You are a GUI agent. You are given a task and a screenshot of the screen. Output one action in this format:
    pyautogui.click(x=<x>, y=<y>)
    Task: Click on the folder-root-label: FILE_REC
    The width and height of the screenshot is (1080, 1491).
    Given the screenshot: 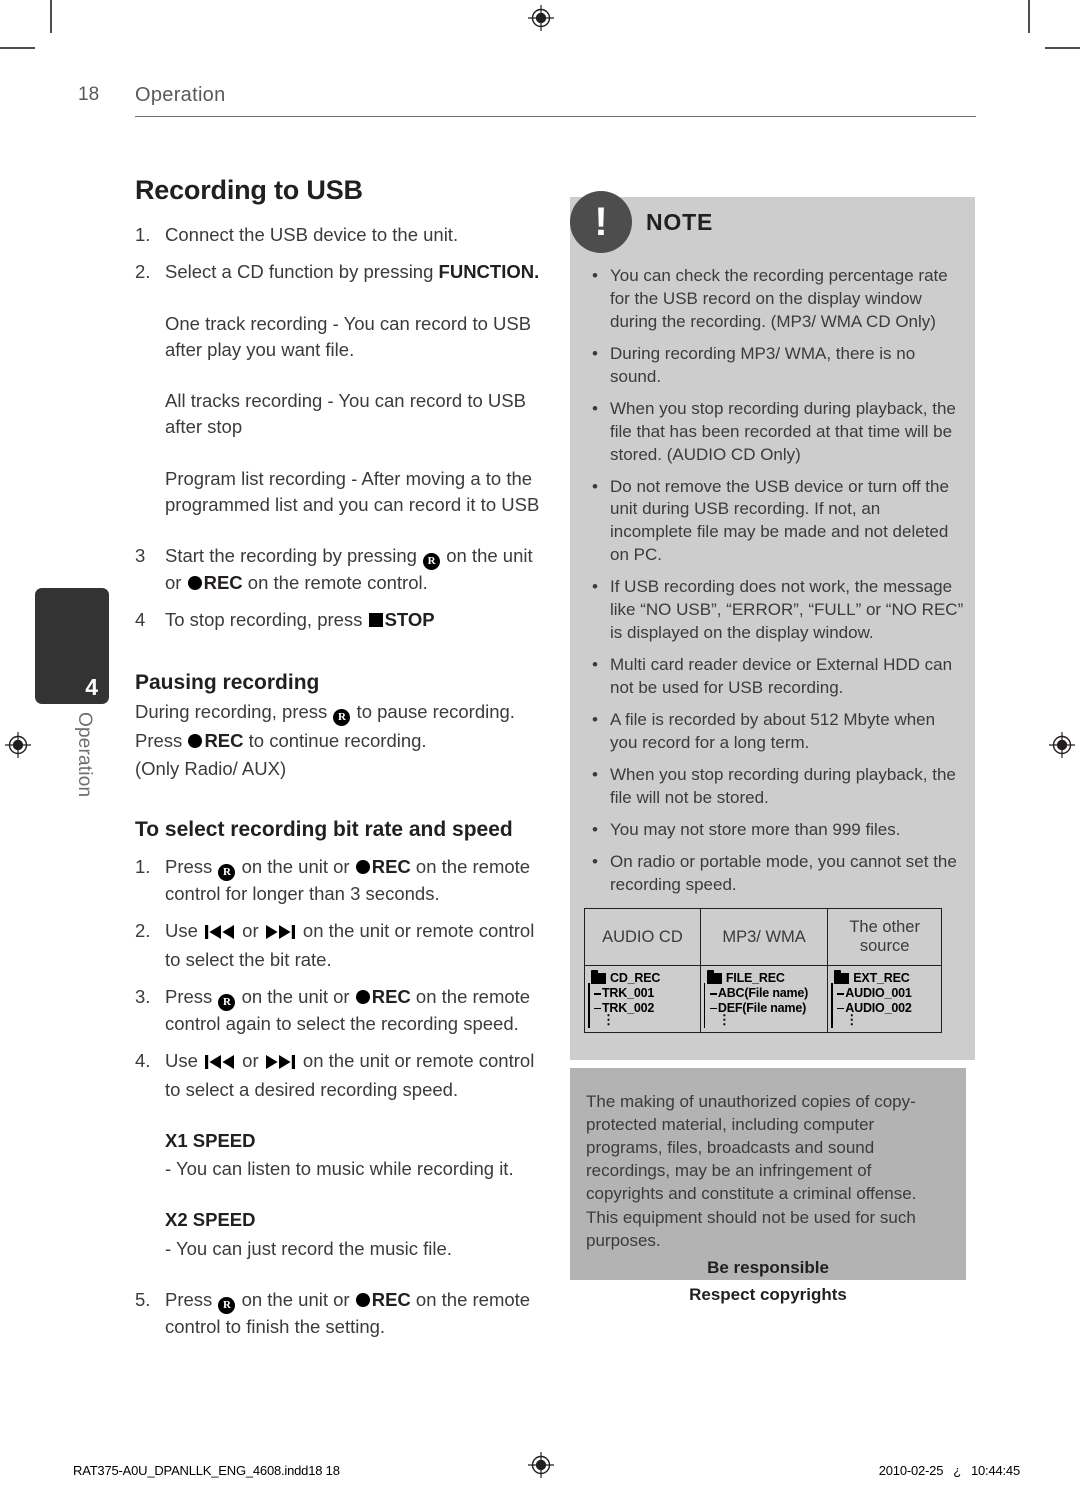 What is the action you would take?
    pyautogui.click(x=755, y=978)
    